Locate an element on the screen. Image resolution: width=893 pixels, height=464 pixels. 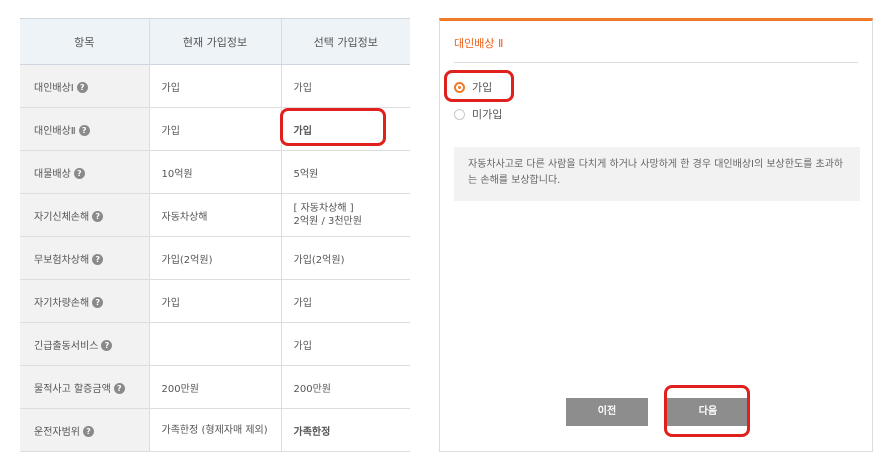
table-row: 물적사고 할증금액? 200만원 200만원 is located at coordinates (215, 387).